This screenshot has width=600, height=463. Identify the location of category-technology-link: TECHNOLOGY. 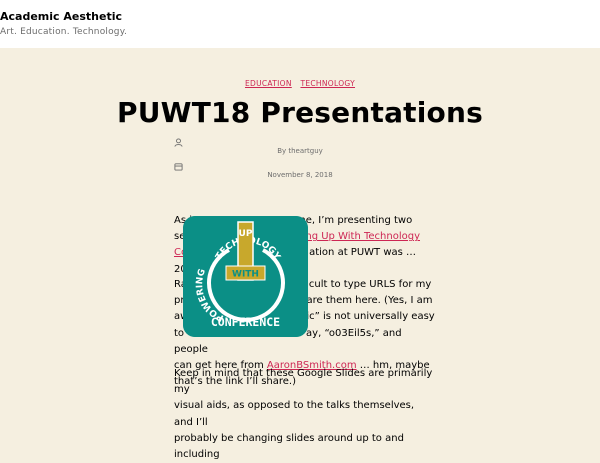
(327, 83).